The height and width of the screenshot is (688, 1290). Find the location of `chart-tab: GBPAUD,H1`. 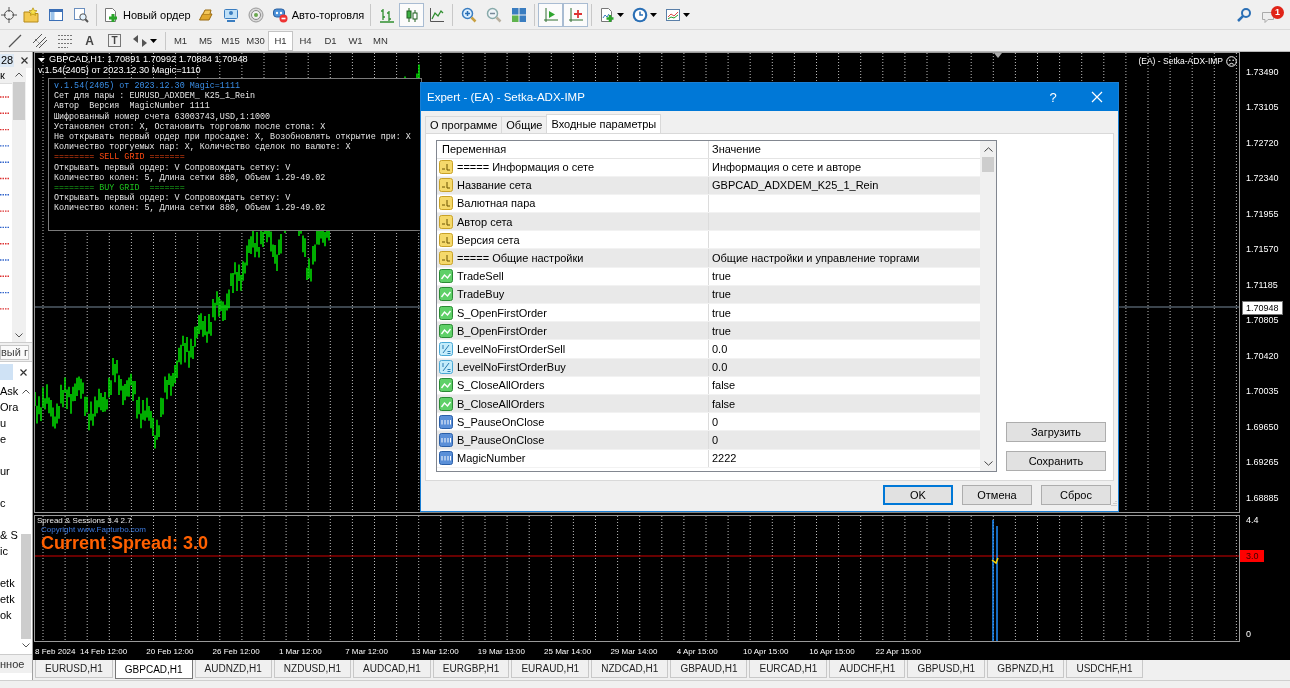

chart-tab: GBPAUD,H1 is located at coordinates (709, 669).